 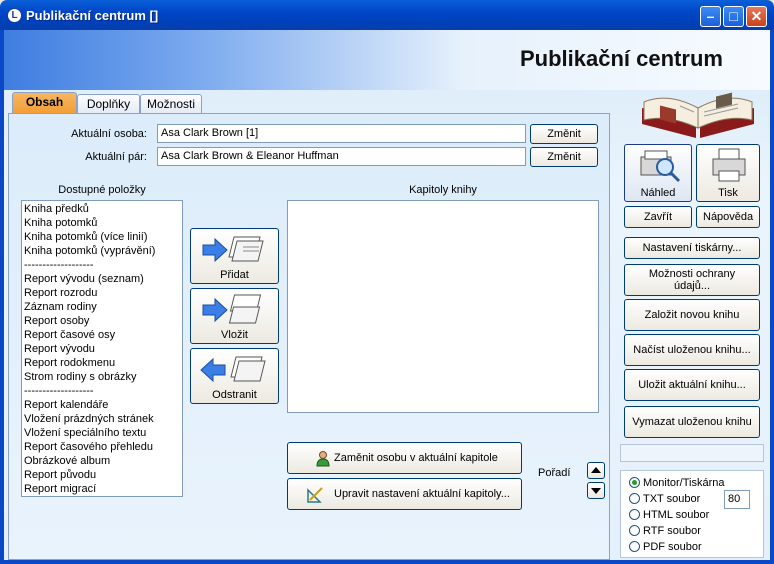 What do you see at coordinates (341, 133) in the screenshot?
I see `current-person-field: Asa Clark Brown [1]` at bounding box center [341, 133].